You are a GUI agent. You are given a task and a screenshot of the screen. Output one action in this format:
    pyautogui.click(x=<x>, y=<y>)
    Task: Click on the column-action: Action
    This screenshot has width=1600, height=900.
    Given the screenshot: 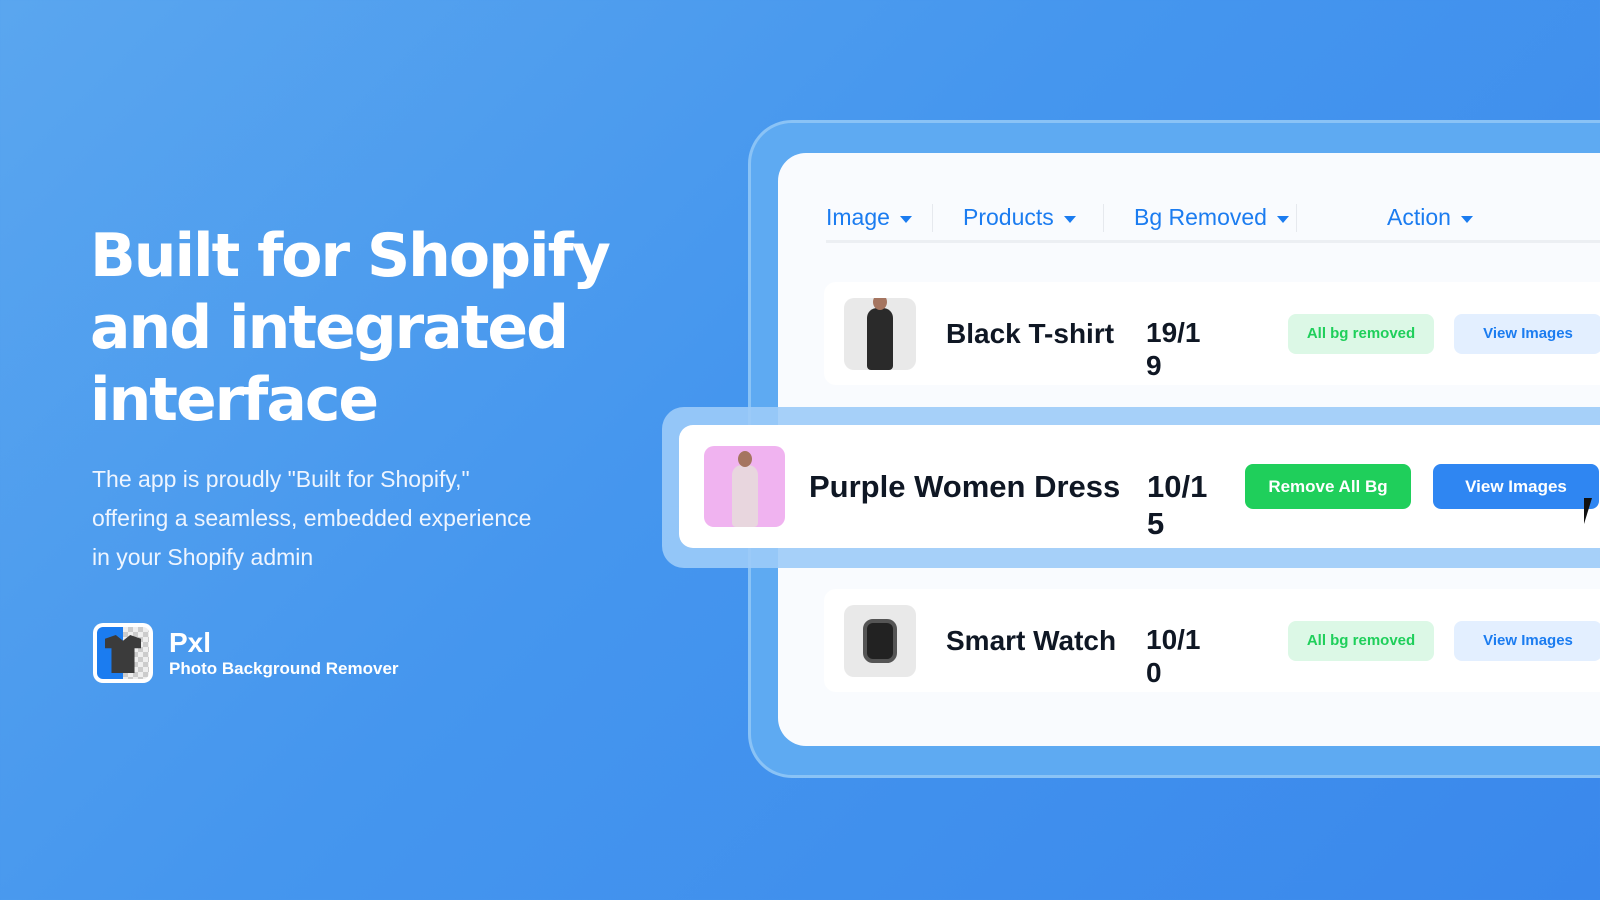 What is the action you would take?
    pyautogui.click(x=1385, y=218)
    